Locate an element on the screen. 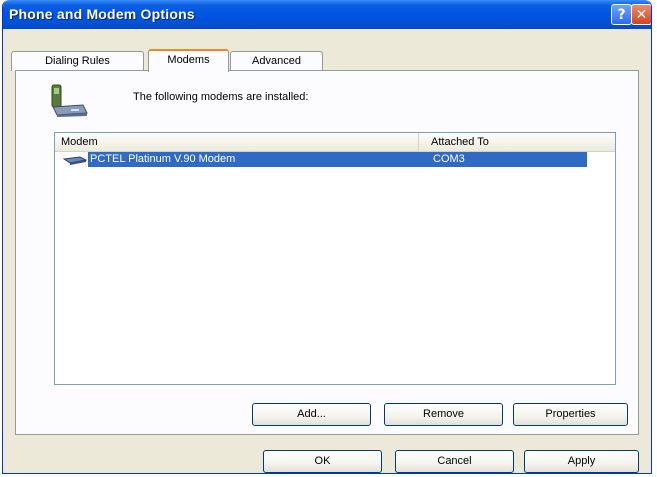 This screenshot has width=657, height=477. list-header: Modem Attached To is located at coordinates (335, 142).